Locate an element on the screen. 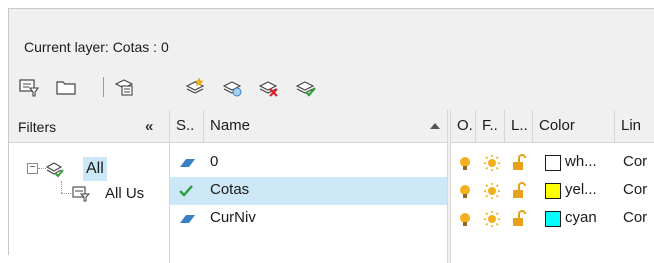 This screenshot has height=263, width=654. layer-row-main: 0 is located at coordinates (308, 163).